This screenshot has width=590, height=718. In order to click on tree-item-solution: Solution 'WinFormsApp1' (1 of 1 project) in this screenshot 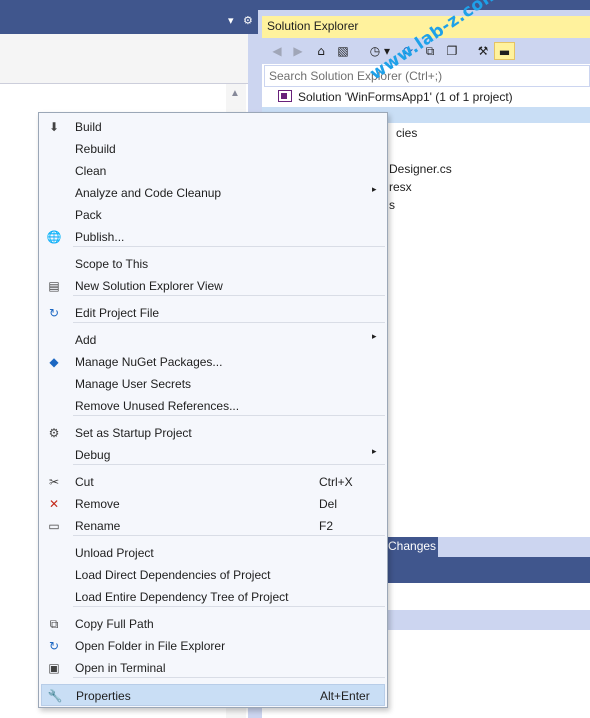, I will do `click(395, 97)`.